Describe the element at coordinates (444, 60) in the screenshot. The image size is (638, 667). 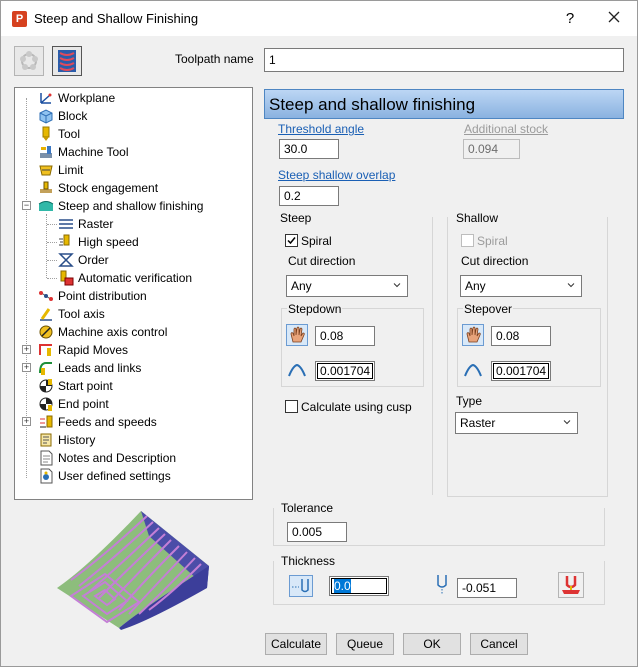
I see `toolpath-name-input: 1` at that location.